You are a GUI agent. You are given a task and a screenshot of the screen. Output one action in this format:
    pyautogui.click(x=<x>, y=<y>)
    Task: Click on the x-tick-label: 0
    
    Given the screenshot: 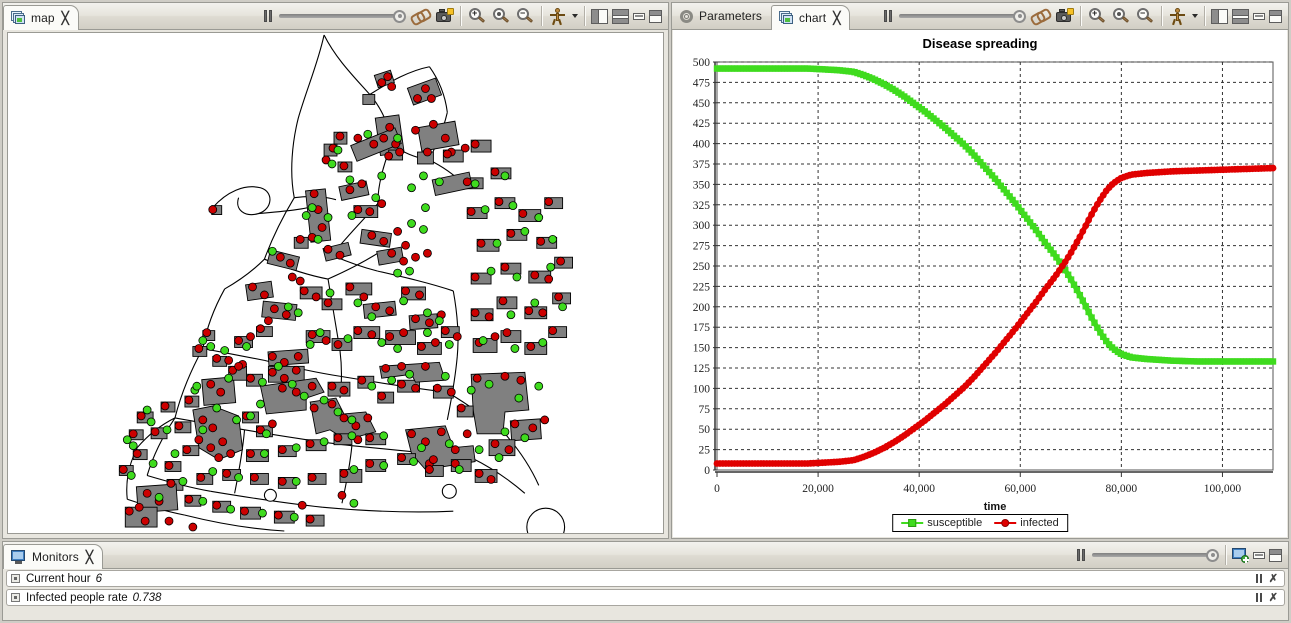 What is the action you would take?
    pyautogui.click(x=717, y=489)
    